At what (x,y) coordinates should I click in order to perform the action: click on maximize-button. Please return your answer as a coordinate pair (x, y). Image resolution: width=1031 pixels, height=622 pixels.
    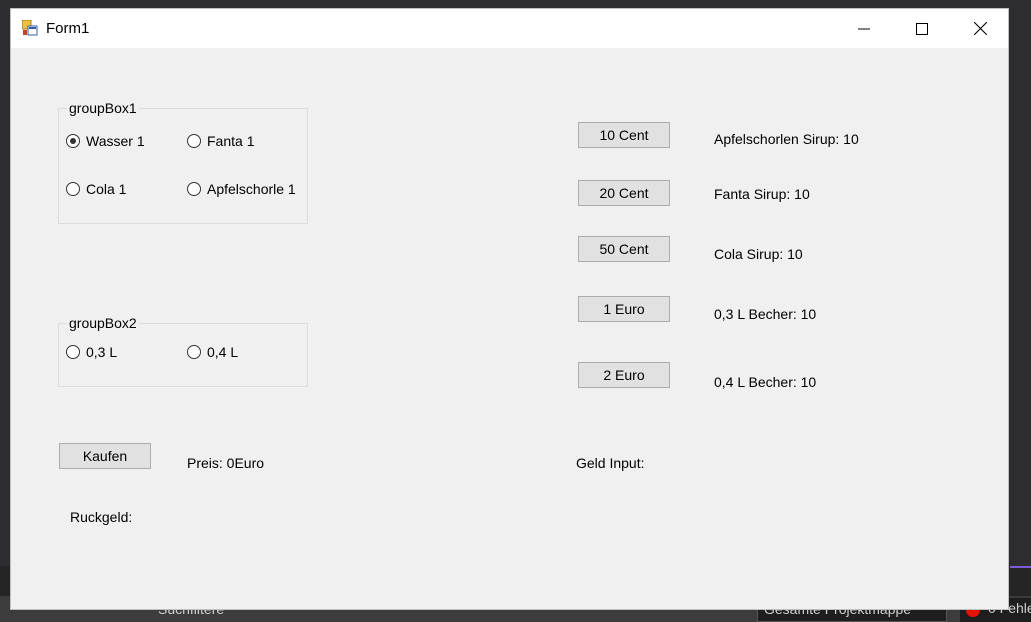
    Looking at the image, I should click on (922, 28).